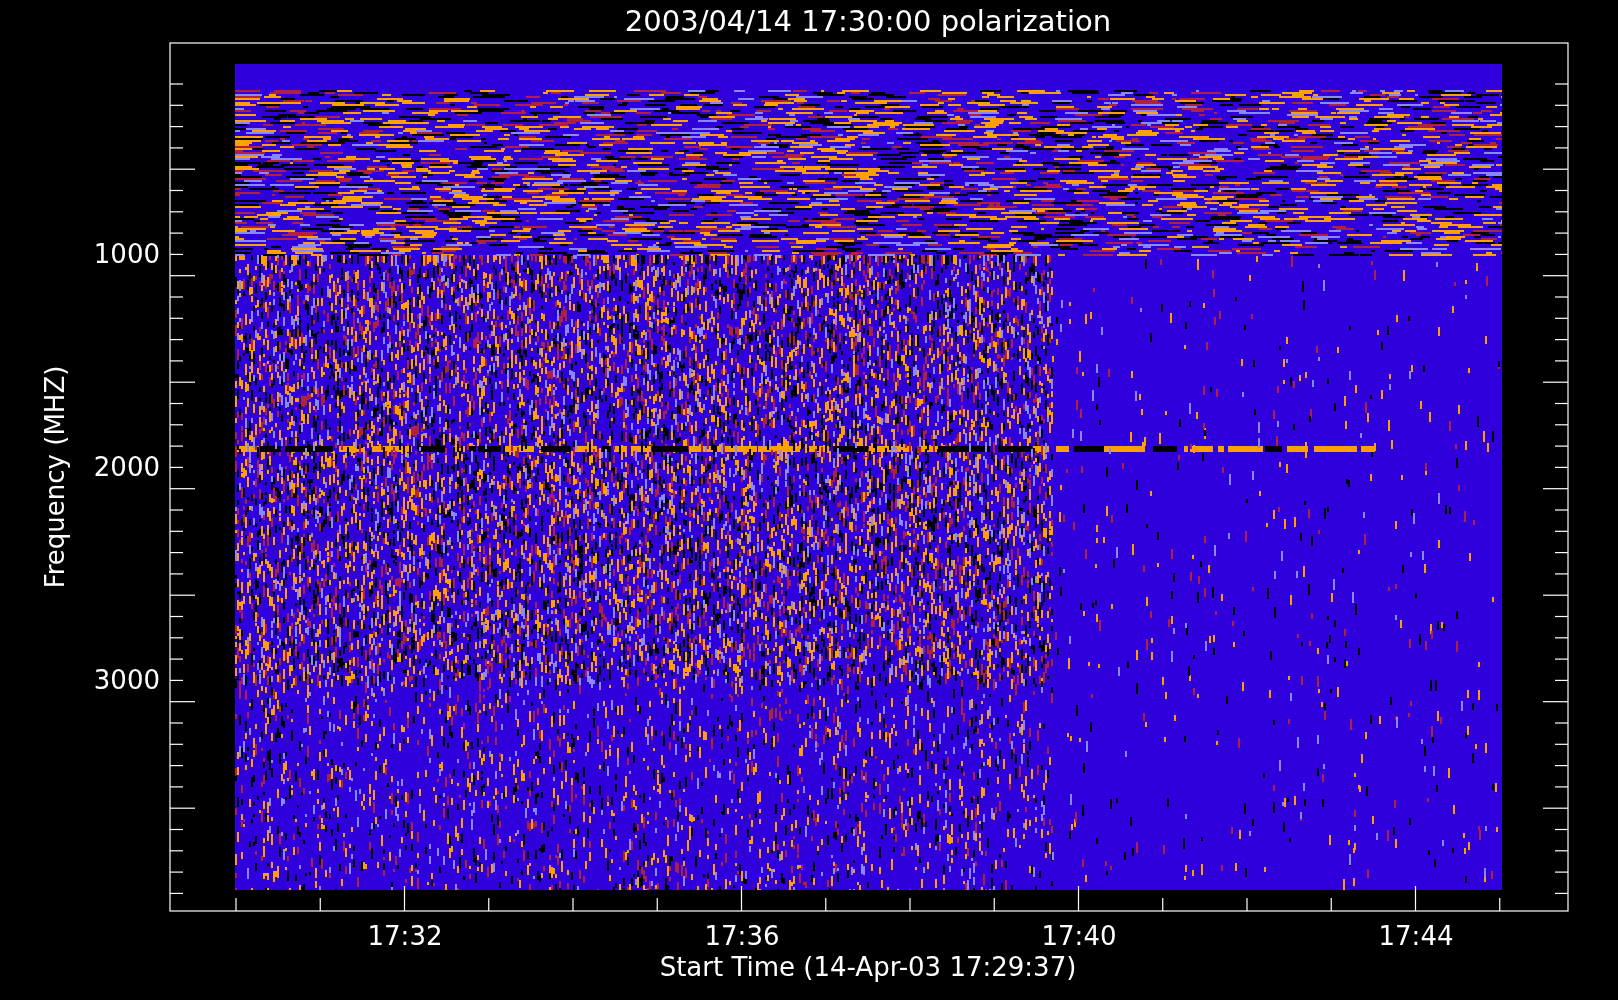 The height and width of the screenshot is (1000, 1618). Describe the element at coordinates (868, 967) in the screenshot. I see `axis-label: Start Time (14-Apr-03 17:29:37)` at that location.